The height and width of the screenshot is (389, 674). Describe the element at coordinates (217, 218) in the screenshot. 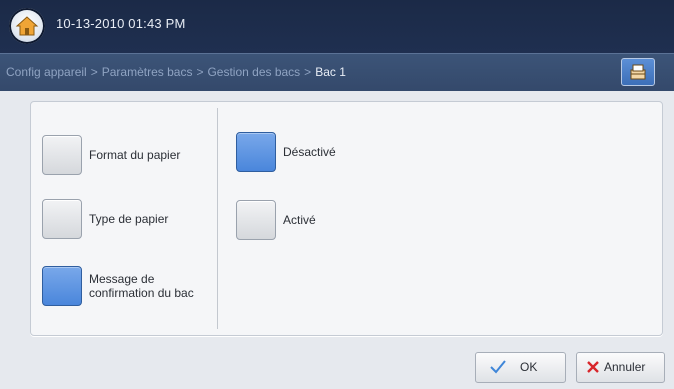

I see `panel-divider` at that location.